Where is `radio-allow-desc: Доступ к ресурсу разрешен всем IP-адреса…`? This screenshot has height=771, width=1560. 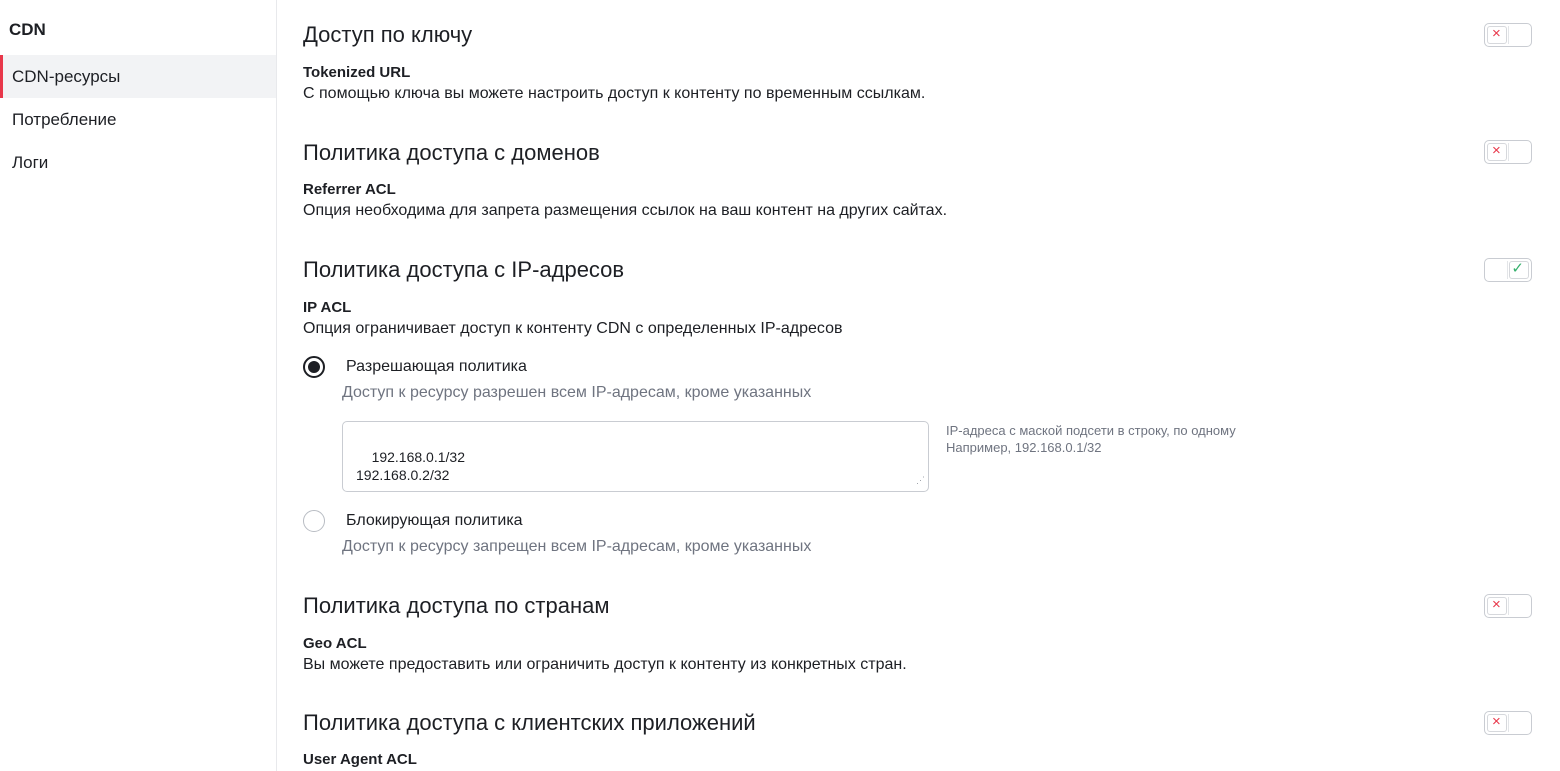
radio-allow-desc: Доступ к ресурсу разрешен всем IP-адреса… is located at coordinates (577, 392).